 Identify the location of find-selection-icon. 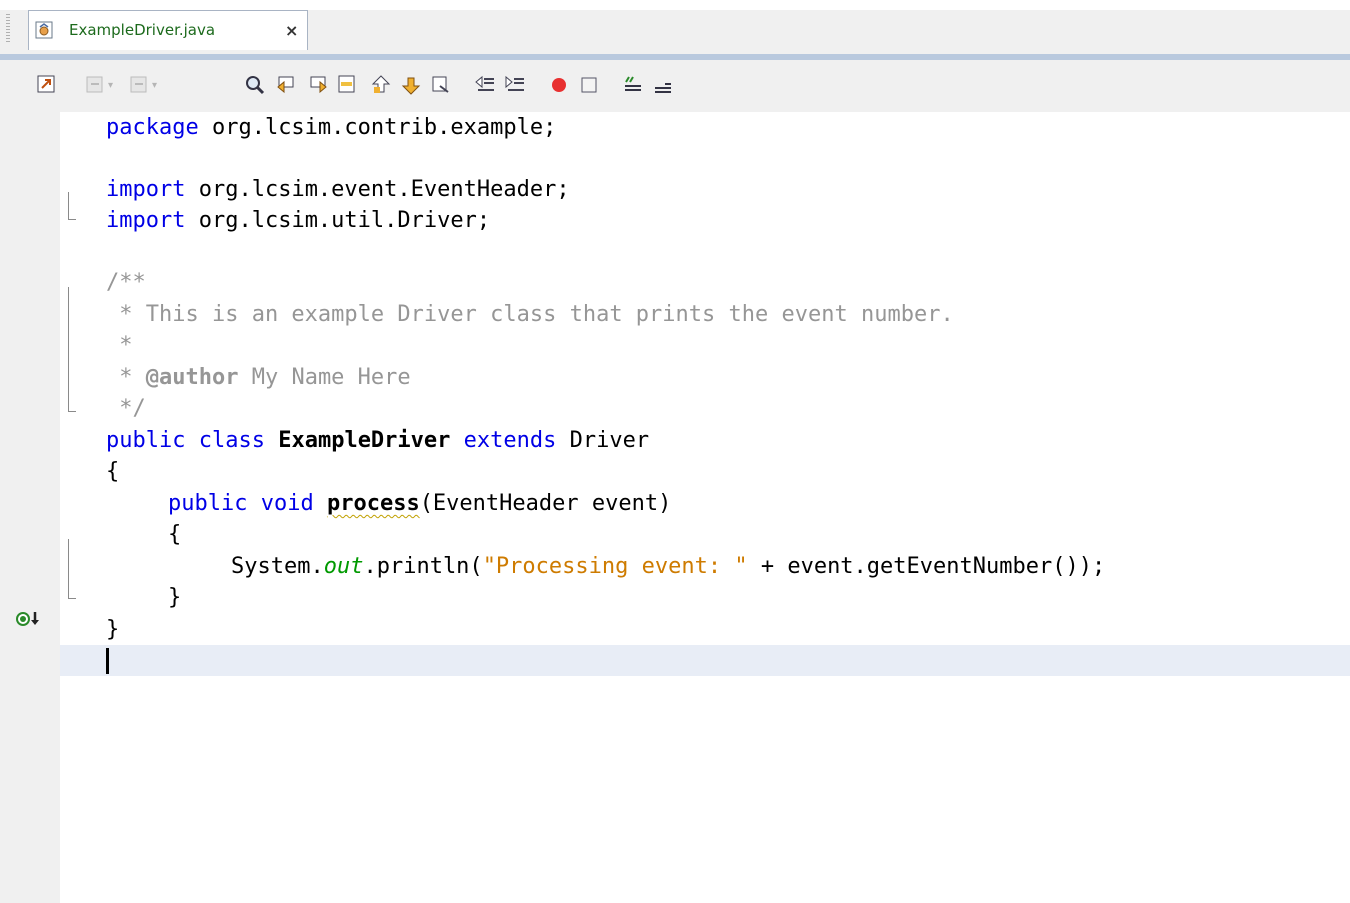
(255, 85).